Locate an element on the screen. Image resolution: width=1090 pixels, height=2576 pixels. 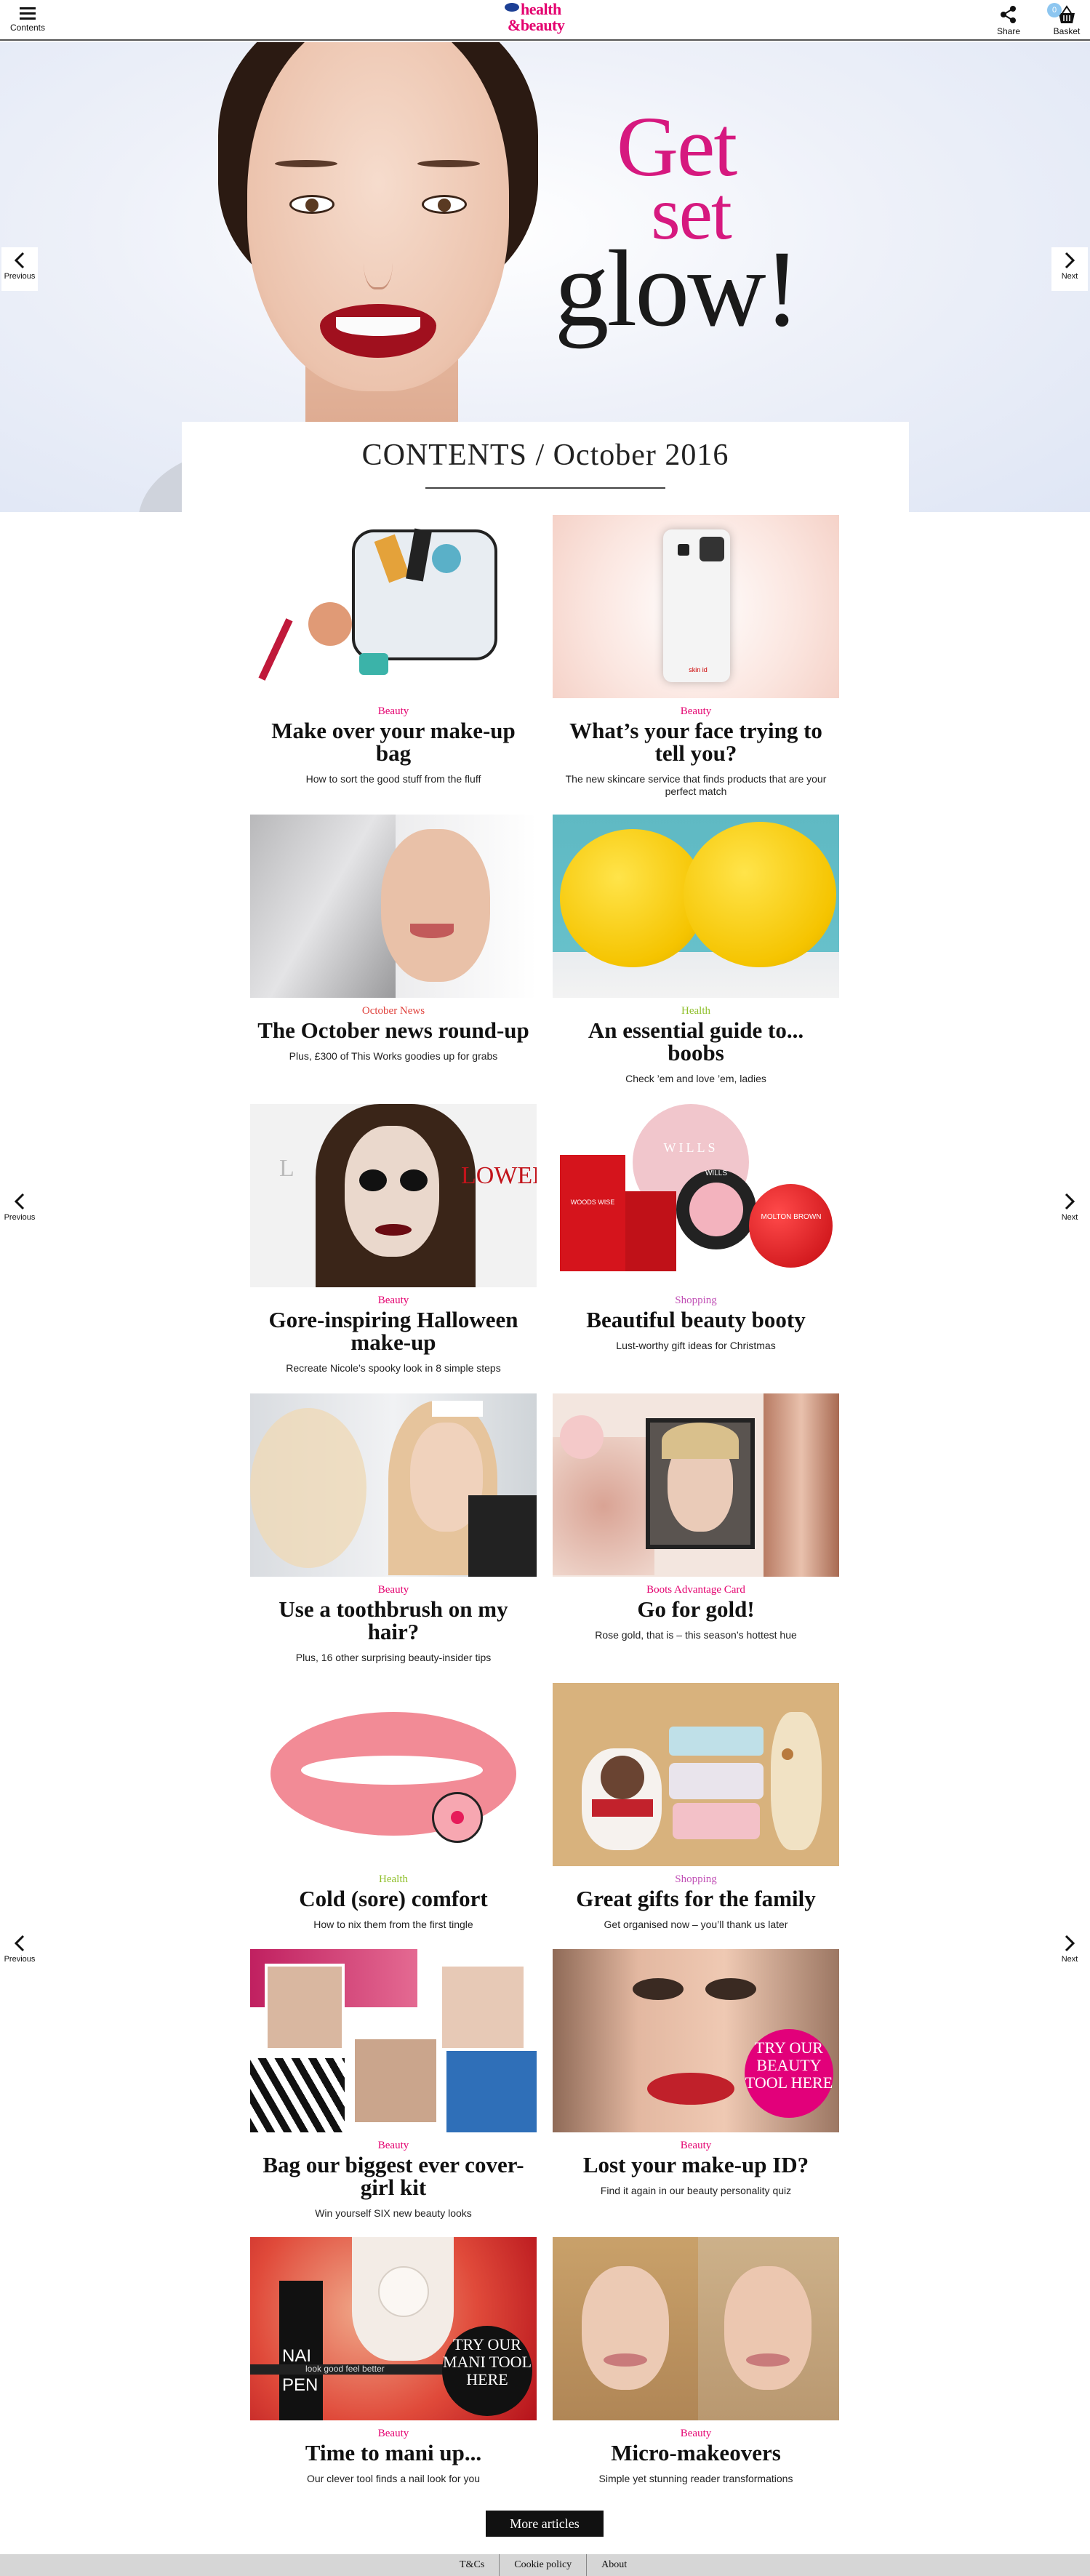
contents-menu-label: Contents is located at coordinates (27, 28).